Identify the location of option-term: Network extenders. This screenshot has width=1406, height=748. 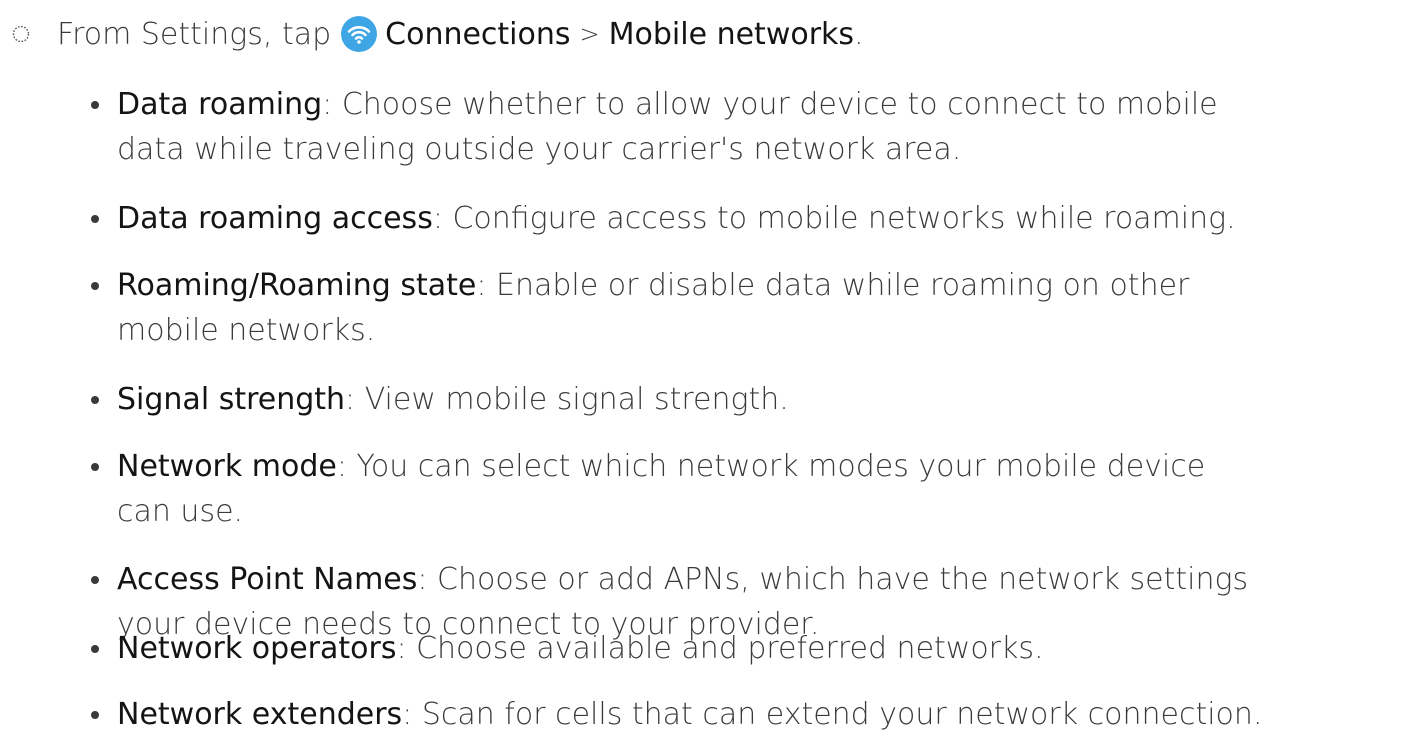
(260, 714).